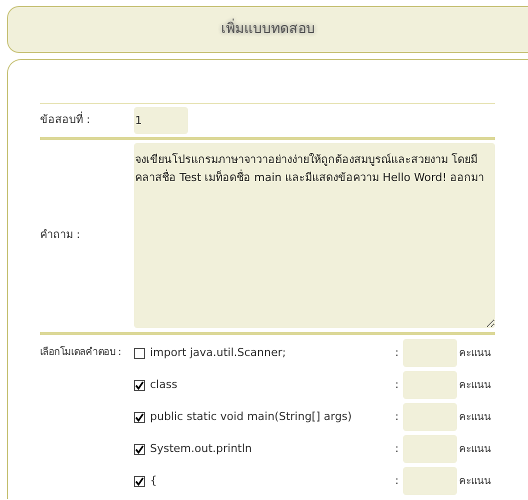  Describe the element at coordinates (81, 352) in the screenshot. I see `field-label: เลือกโมเดลคำตอบ :` at that location.